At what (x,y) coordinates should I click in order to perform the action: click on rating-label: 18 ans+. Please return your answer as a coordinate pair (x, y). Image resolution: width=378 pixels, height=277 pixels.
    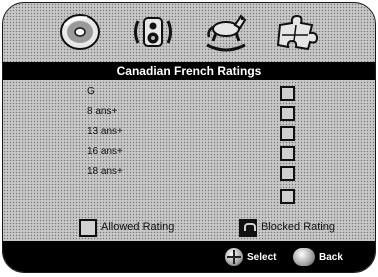
    Looking at the image, I should click on (105, 171).